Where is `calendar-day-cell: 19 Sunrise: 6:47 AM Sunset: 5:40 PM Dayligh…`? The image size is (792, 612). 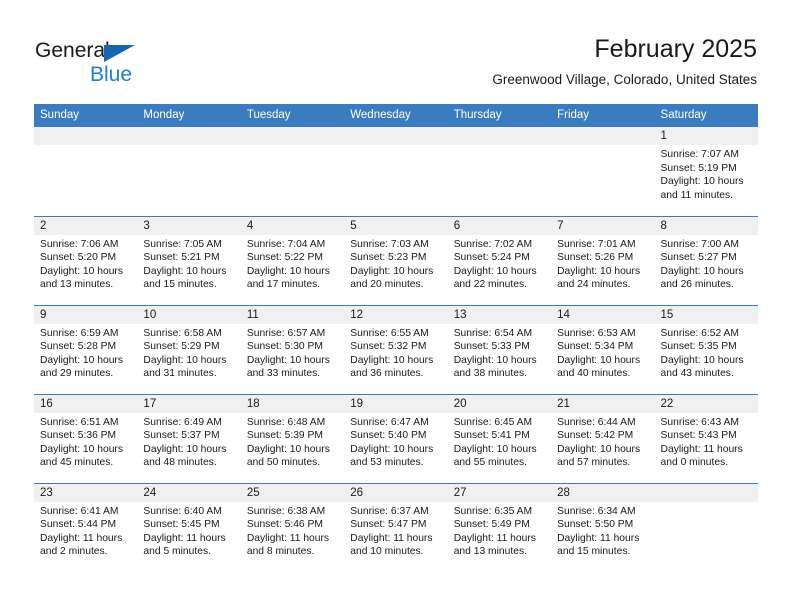
calendar-day-cell: 19 Sunrise: 6:47 AM Sunset: 5:40 PM Dayligh… is located at coordinates (396, 438).